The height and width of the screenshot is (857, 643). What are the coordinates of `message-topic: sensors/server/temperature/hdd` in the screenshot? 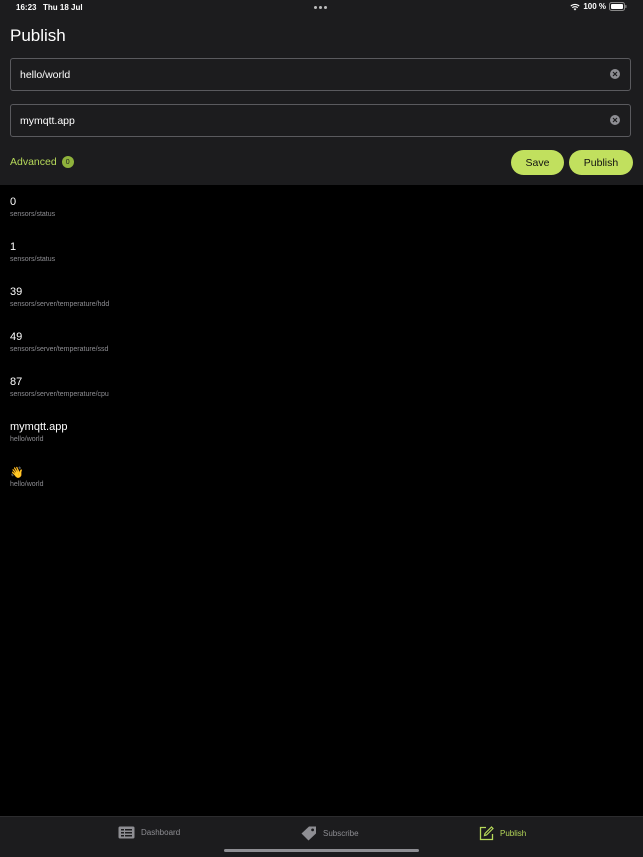 It's located at (60, 304).